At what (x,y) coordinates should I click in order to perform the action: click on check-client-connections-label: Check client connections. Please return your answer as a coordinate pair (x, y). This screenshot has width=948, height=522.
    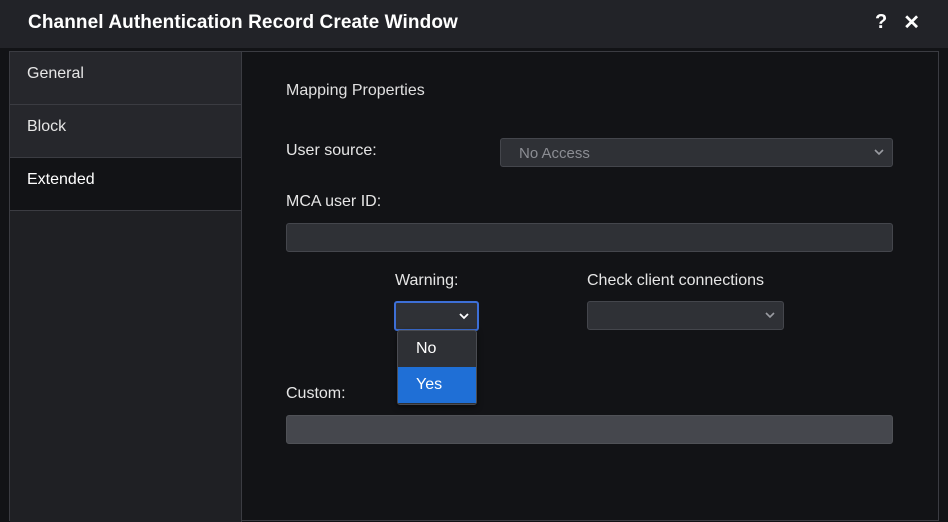
    Looking at the image, I should click on (675, 280).